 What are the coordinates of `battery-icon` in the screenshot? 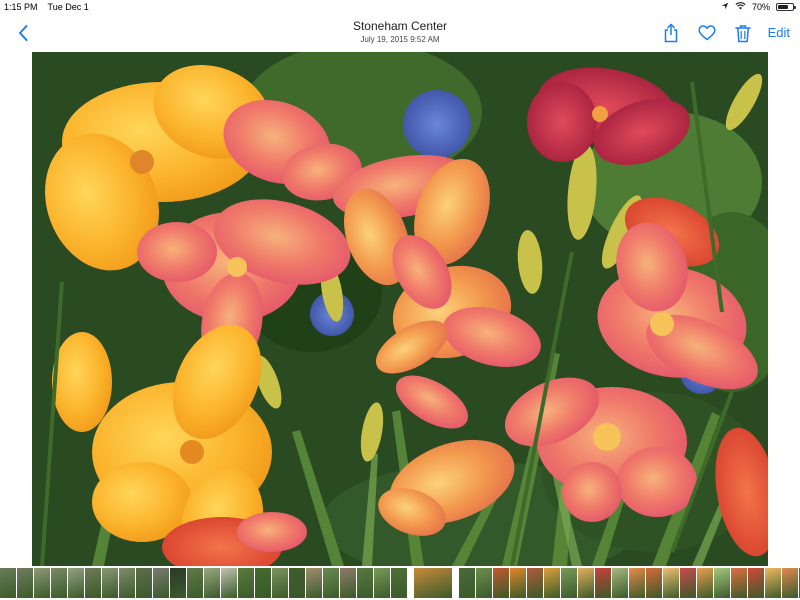 It's located at (786, 7).